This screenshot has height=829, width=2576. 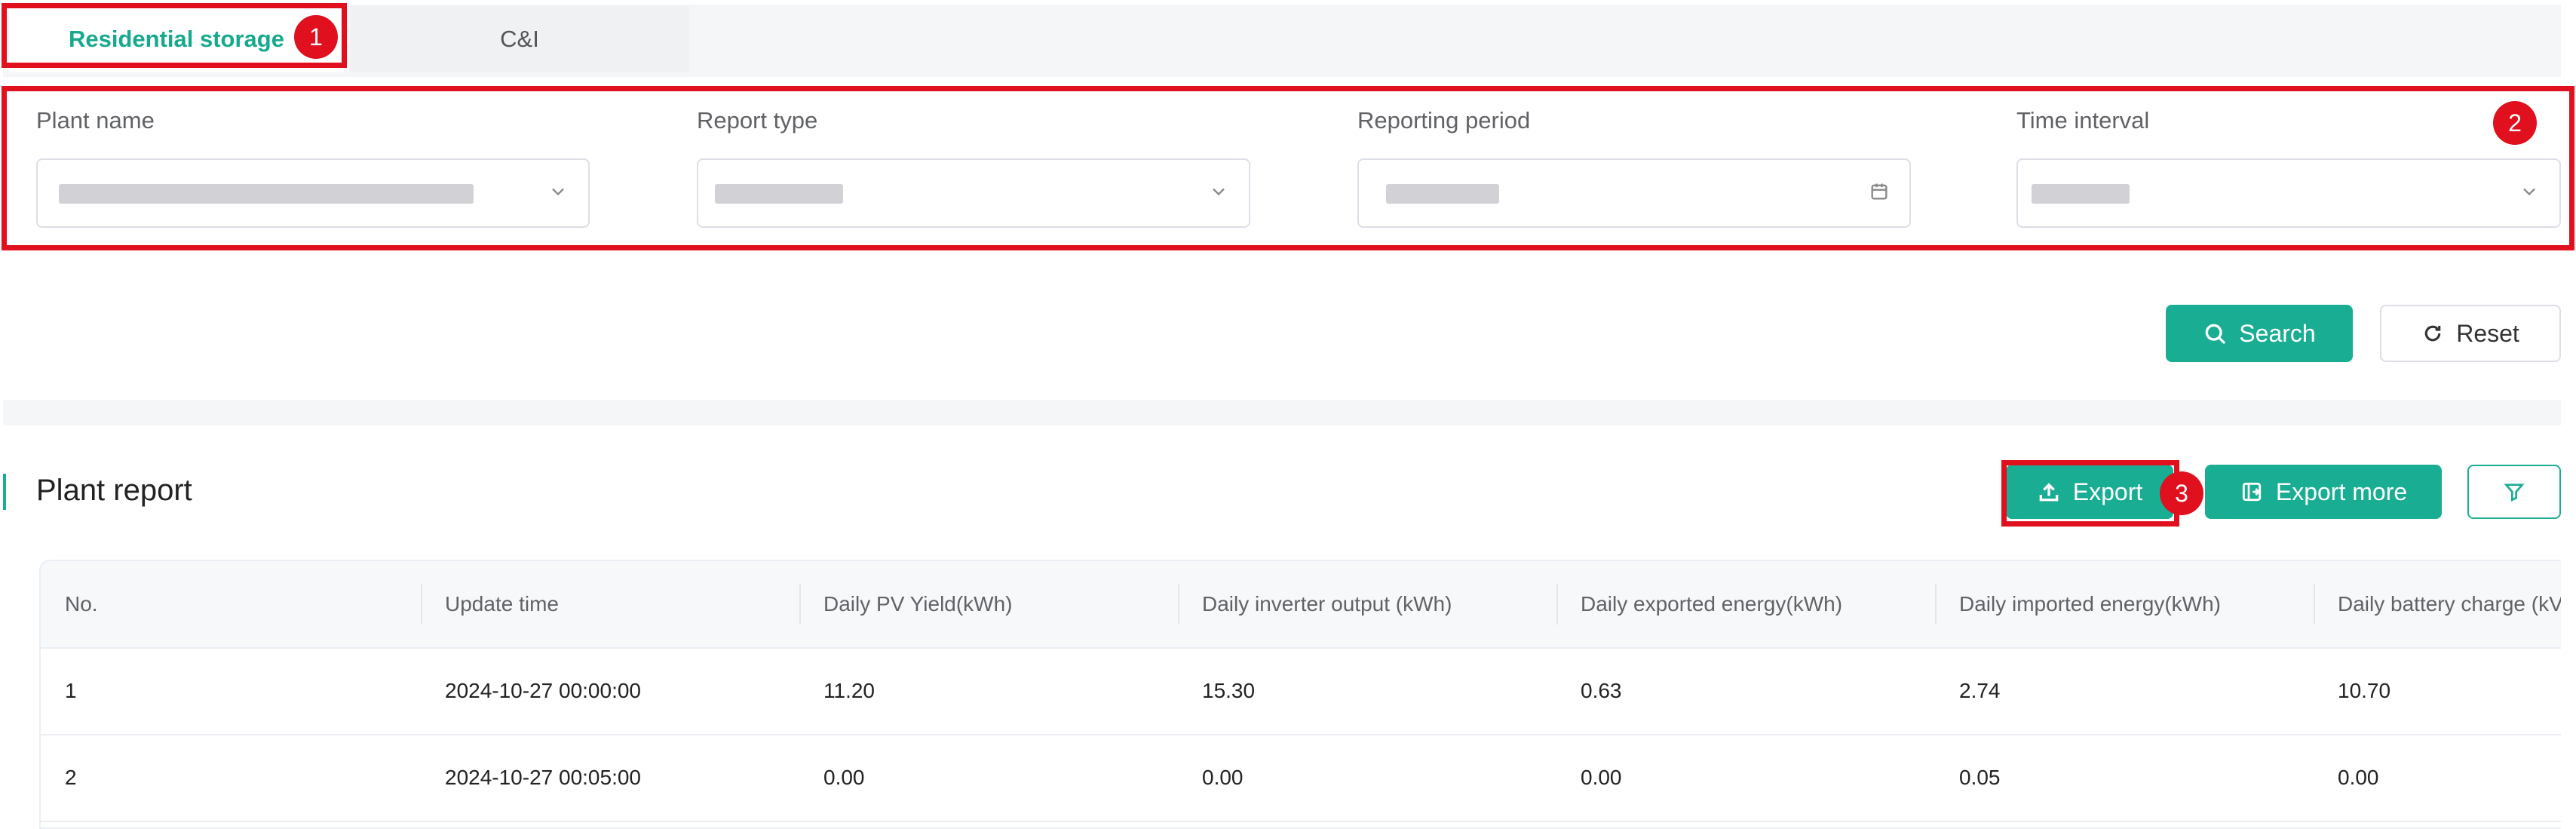 I want to click on search-button: Search, so click(x=2259, y=333).